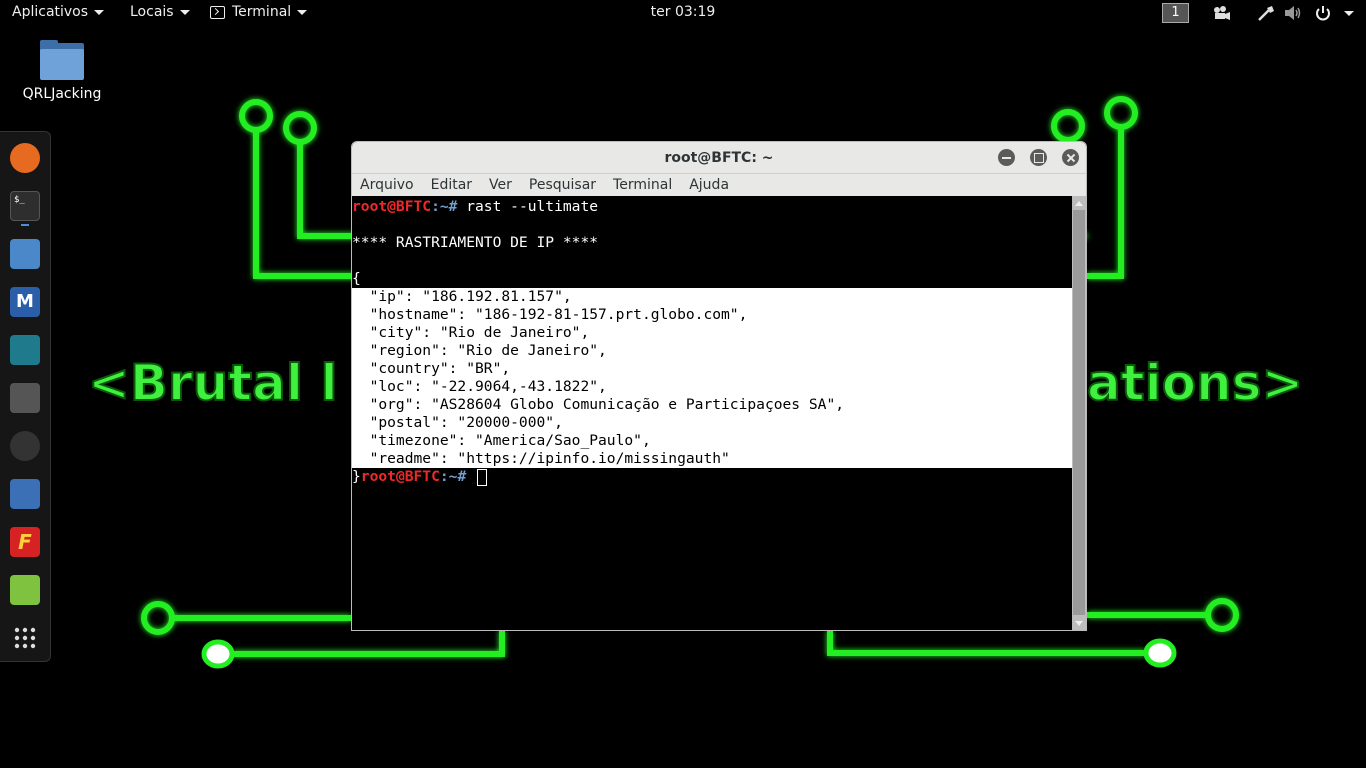  Describe the element at coordinates (1070, 157) in the screenshot. I see `close-button` at that location.